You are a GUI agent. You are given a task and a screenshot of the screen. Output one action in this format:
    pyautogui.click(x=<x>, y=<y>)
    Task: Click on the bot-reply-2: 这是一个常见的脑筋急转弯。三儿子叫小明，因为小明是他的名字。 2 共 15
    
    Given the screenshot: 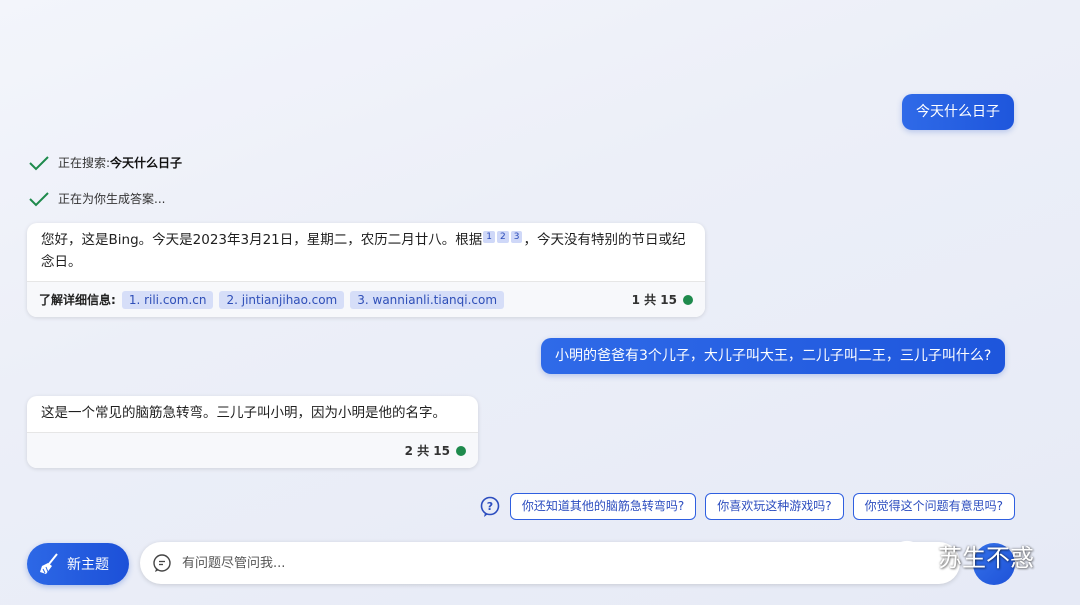 What is the action you would take?
    pyautogui.click(x=252, y=432)
    